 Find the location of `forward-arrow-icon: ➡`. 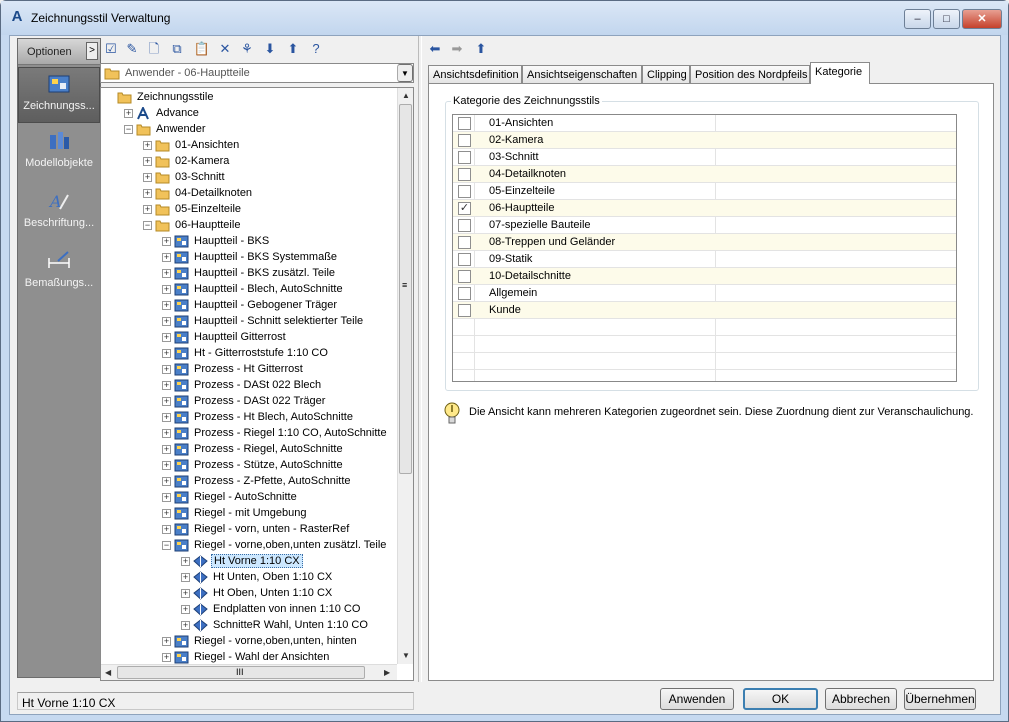

forward-arrow-icon: ➡ is located at coordinates (457, 49).